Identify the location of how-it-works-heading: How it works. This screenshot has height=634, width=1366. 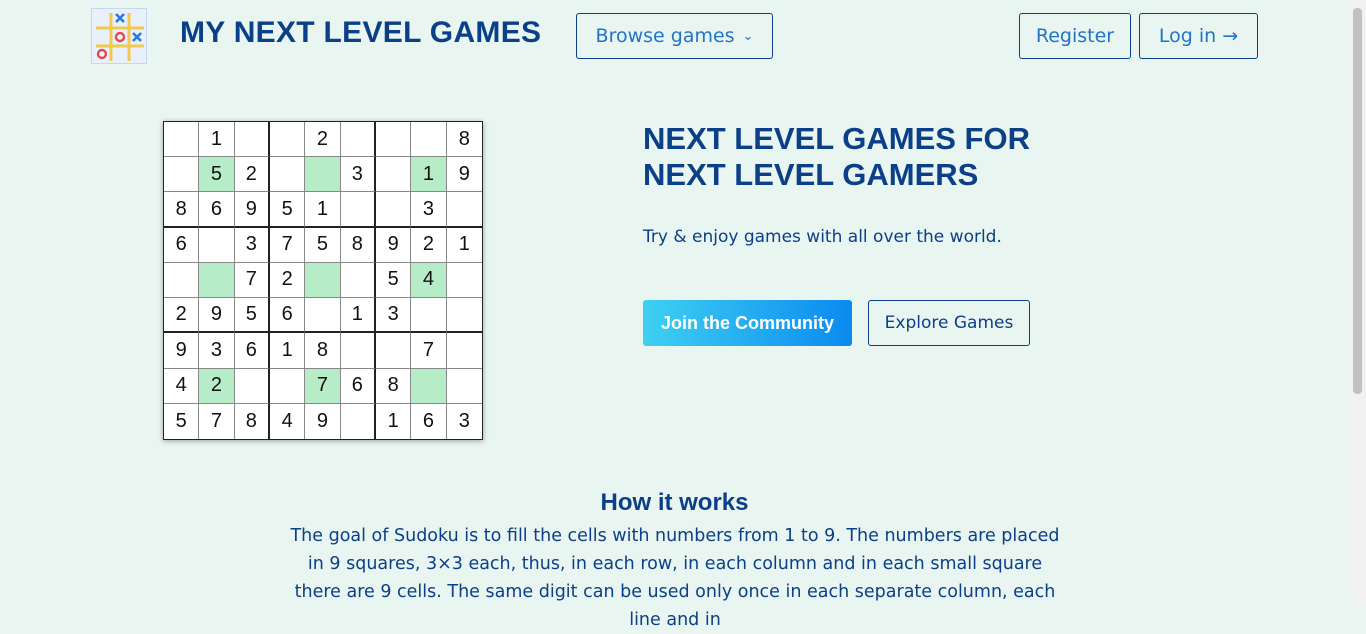
(674, 502).